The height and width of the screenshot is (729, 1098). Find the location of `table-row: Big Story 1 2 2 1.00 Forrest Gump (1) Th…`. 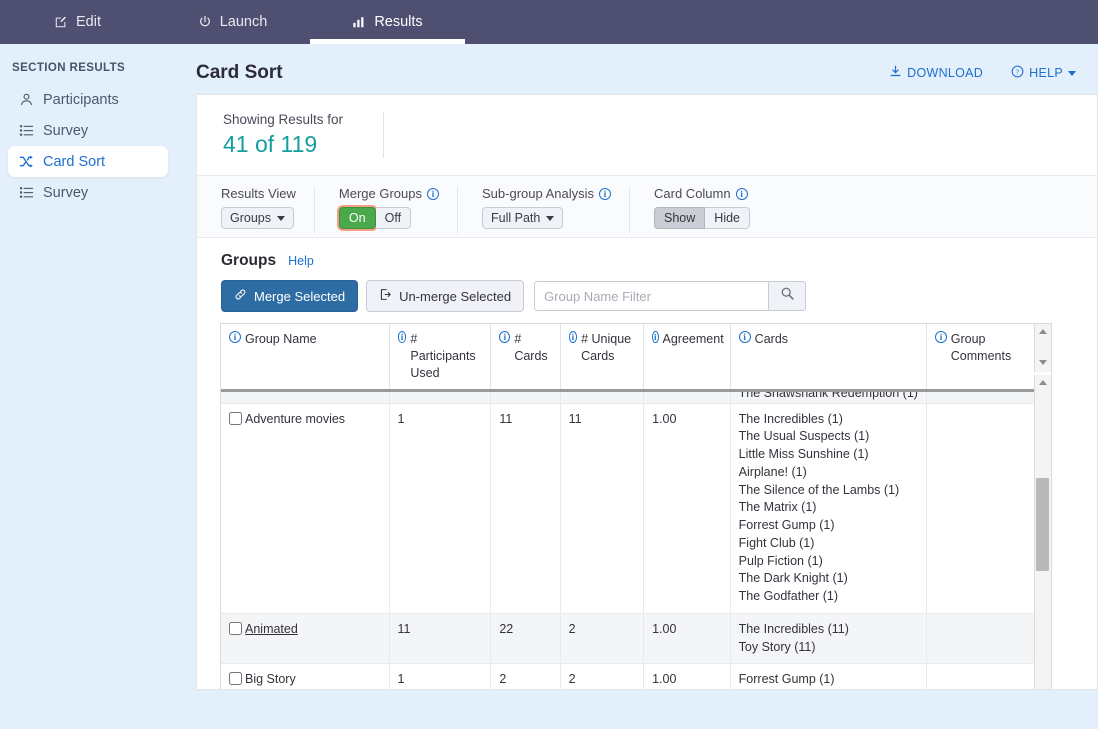

table-row: Big Story 1 2 2 1.00 Forrest Gump (1) Th… is located at coordinates (636, 676).